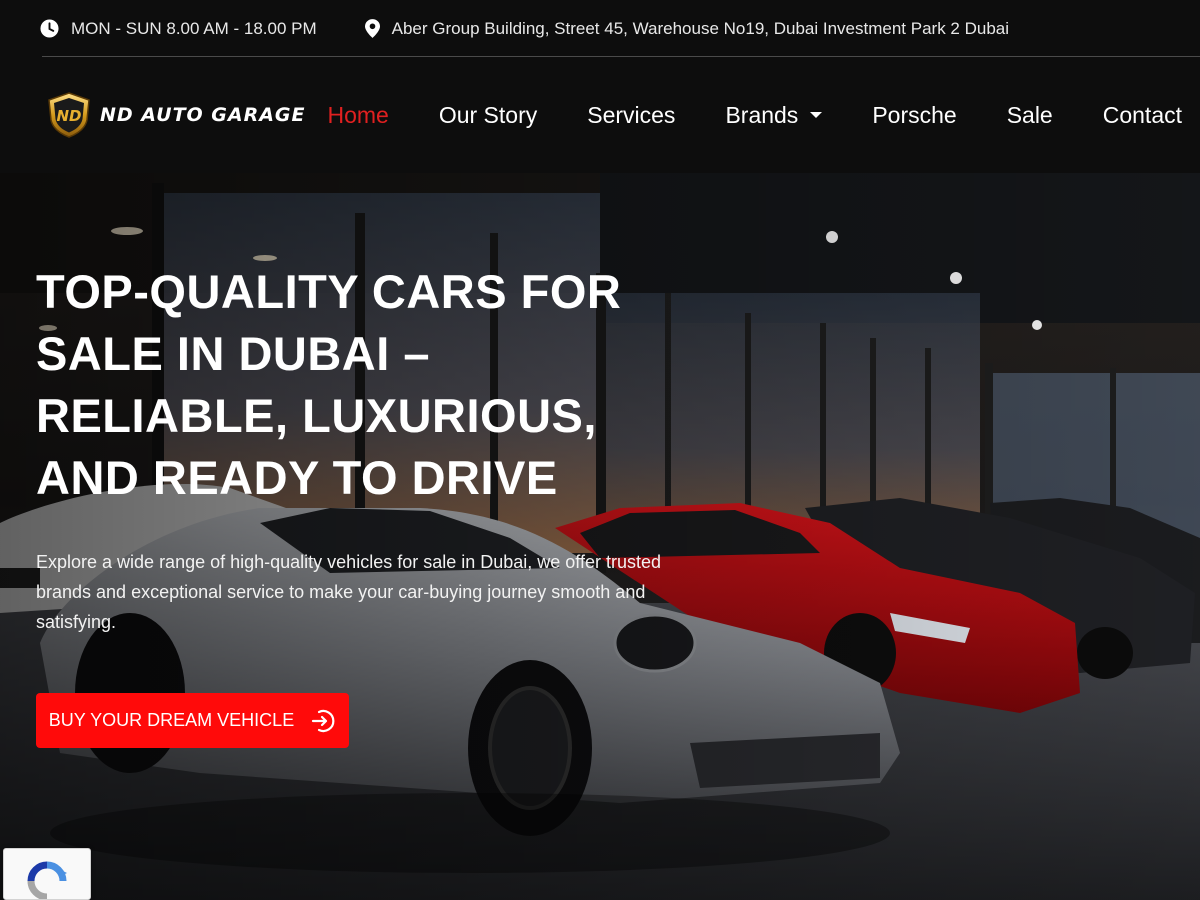  I want to click on nav-brands-label: Brands, so click(762, 114).